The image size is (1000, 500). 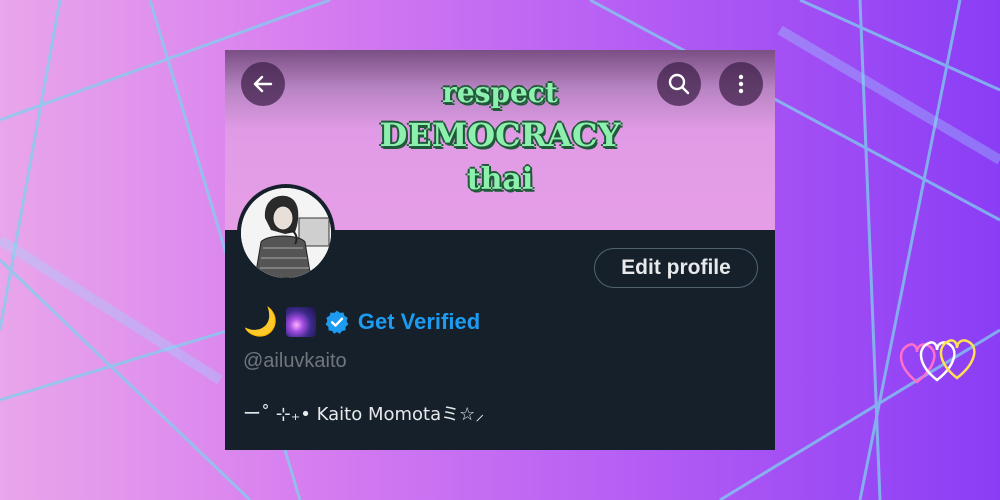 I want to click on search-button, so click(x=679, y=84).